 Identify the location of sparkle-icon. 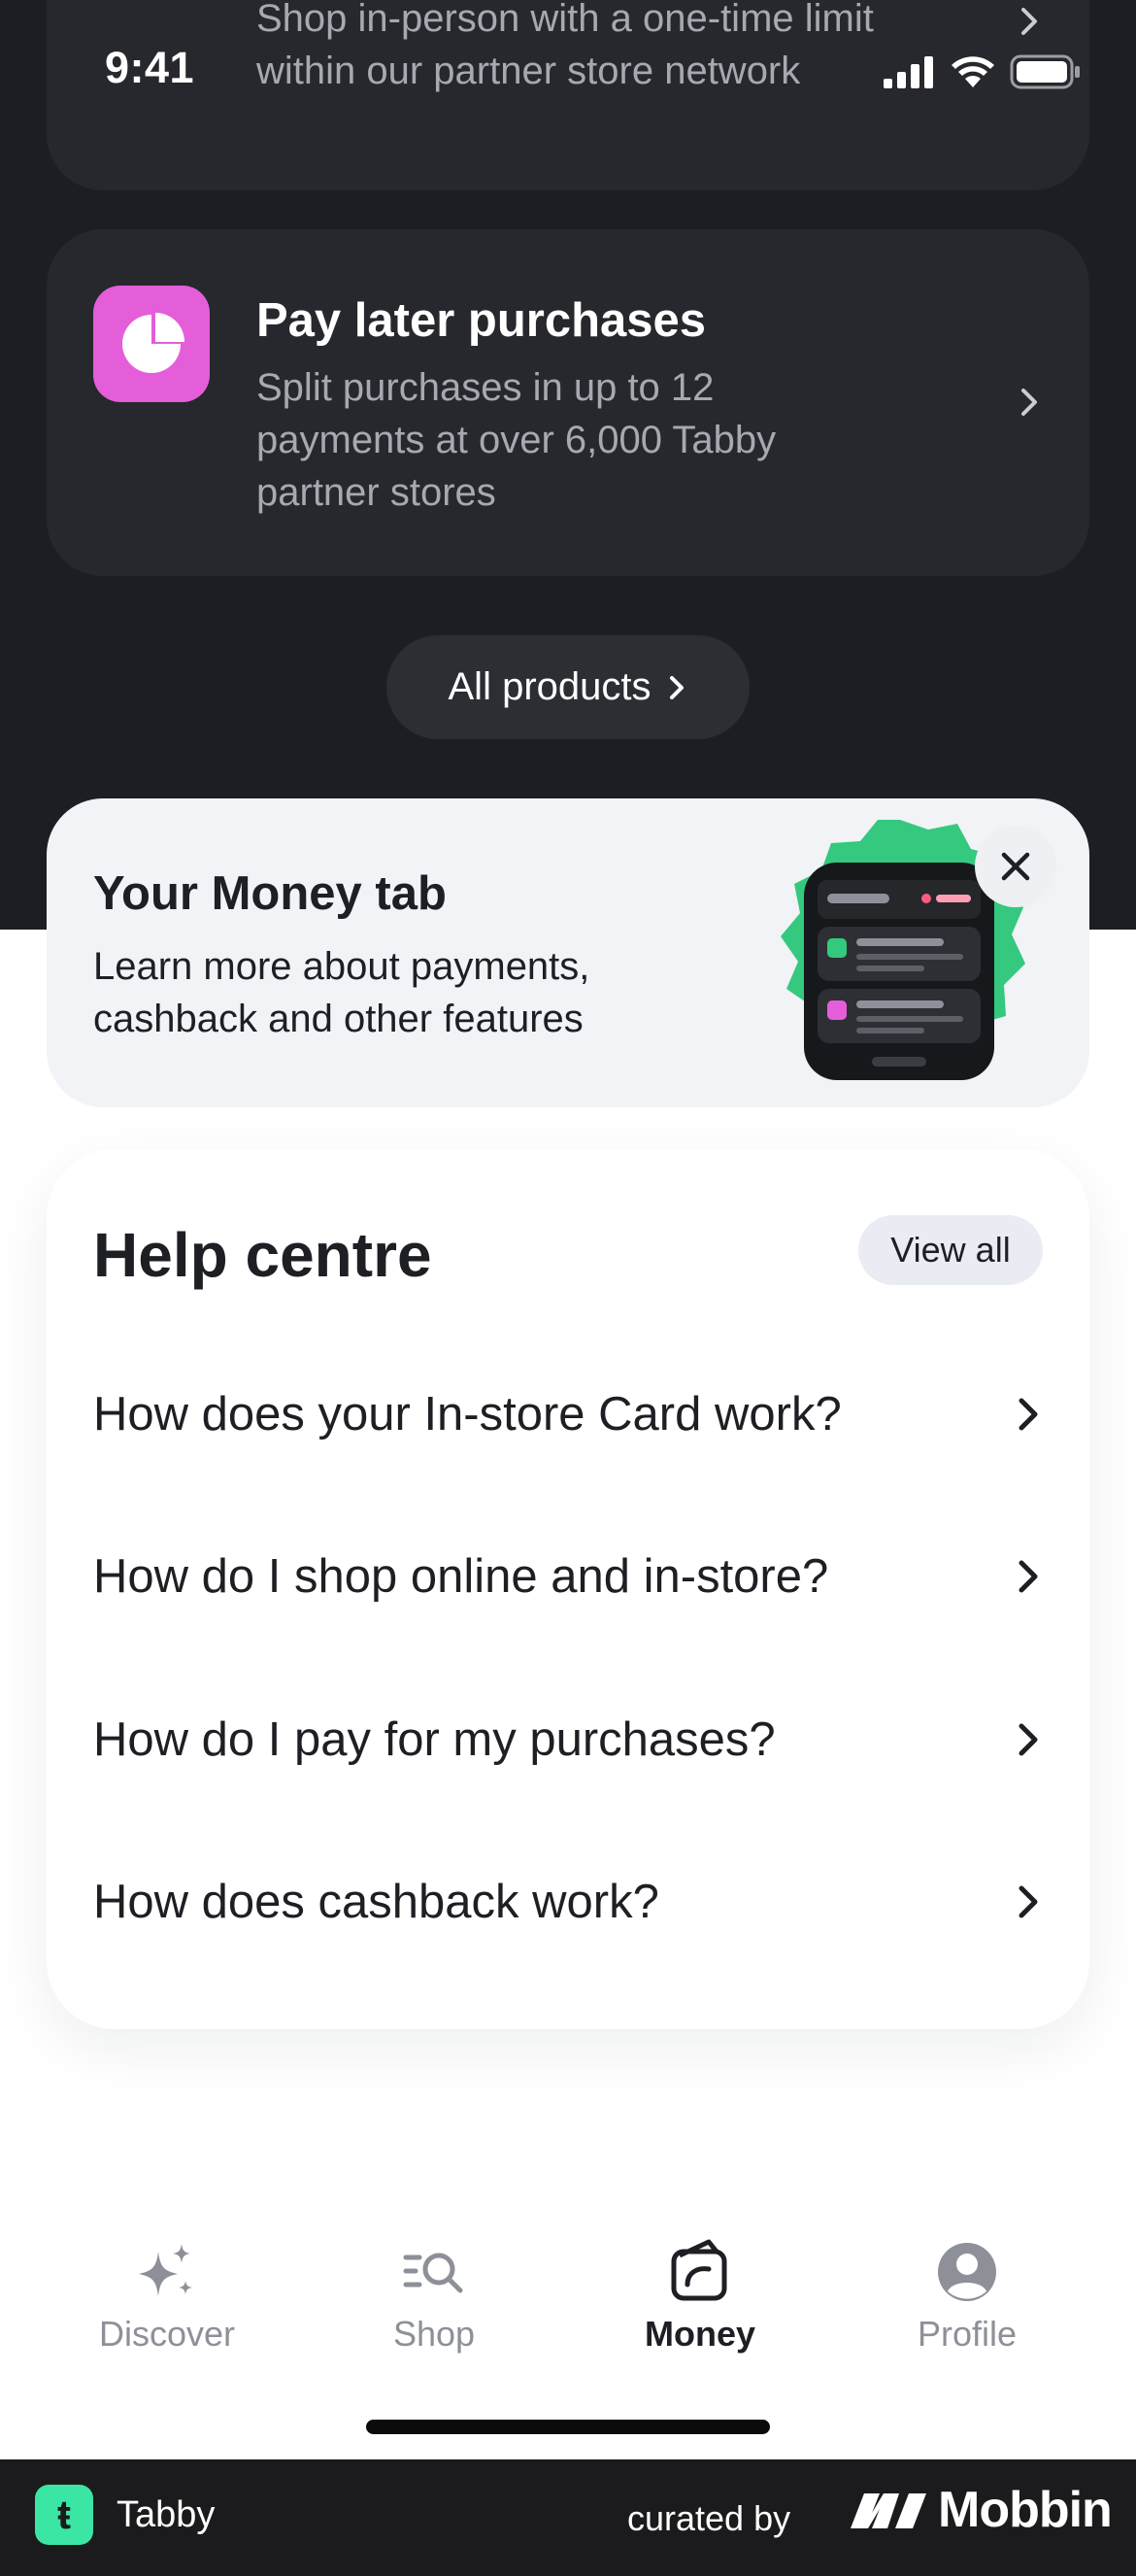
(165, 2270).